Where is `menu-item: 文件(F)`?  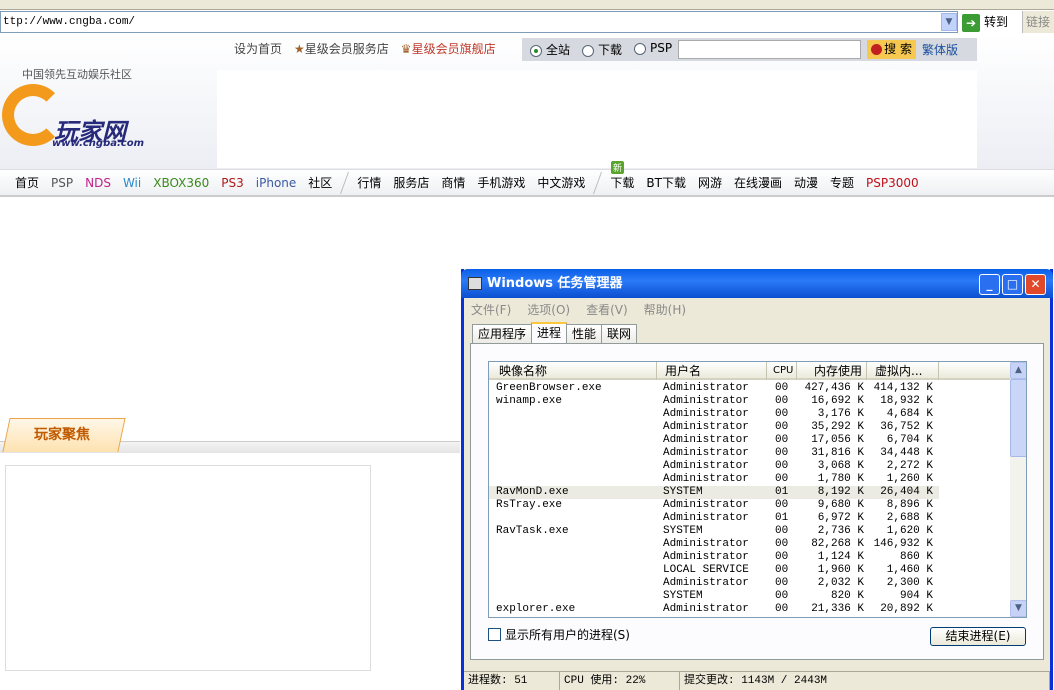
menu-item: 文件(F) is located at coordinates (491, 309).